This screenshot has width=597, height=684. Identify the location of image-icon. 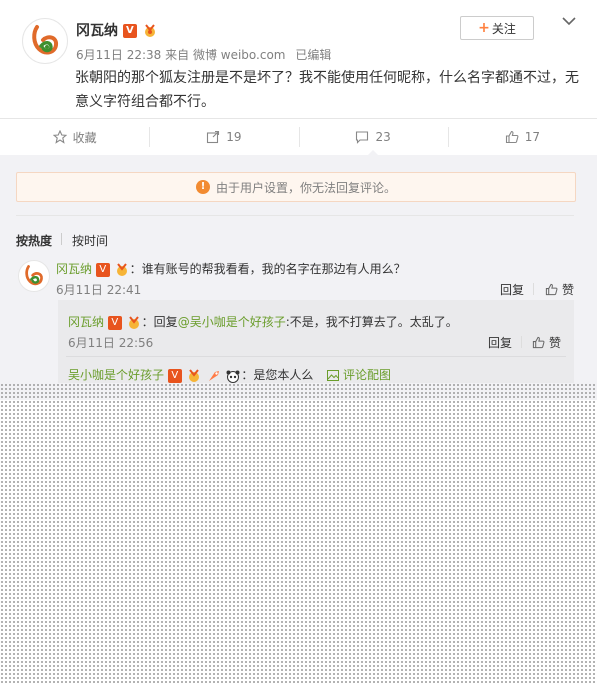
(333, 375).